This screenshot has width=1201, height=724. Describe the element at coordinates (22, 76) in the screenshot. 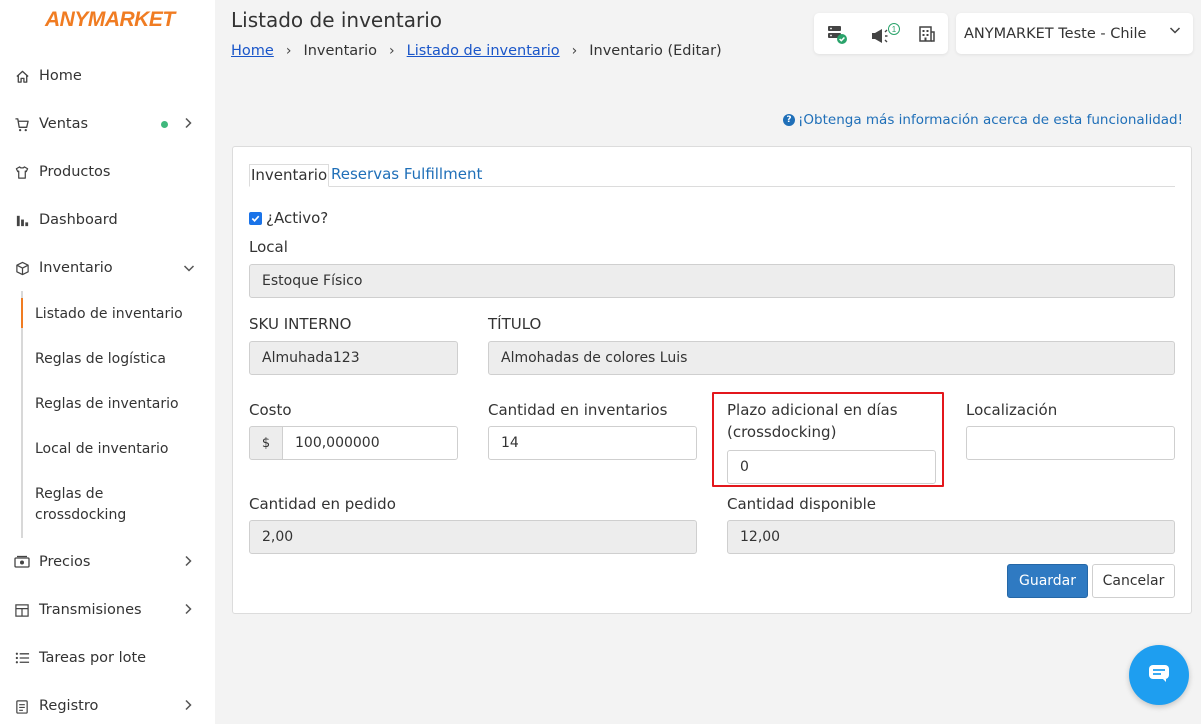

I see `home-icon` at that location.